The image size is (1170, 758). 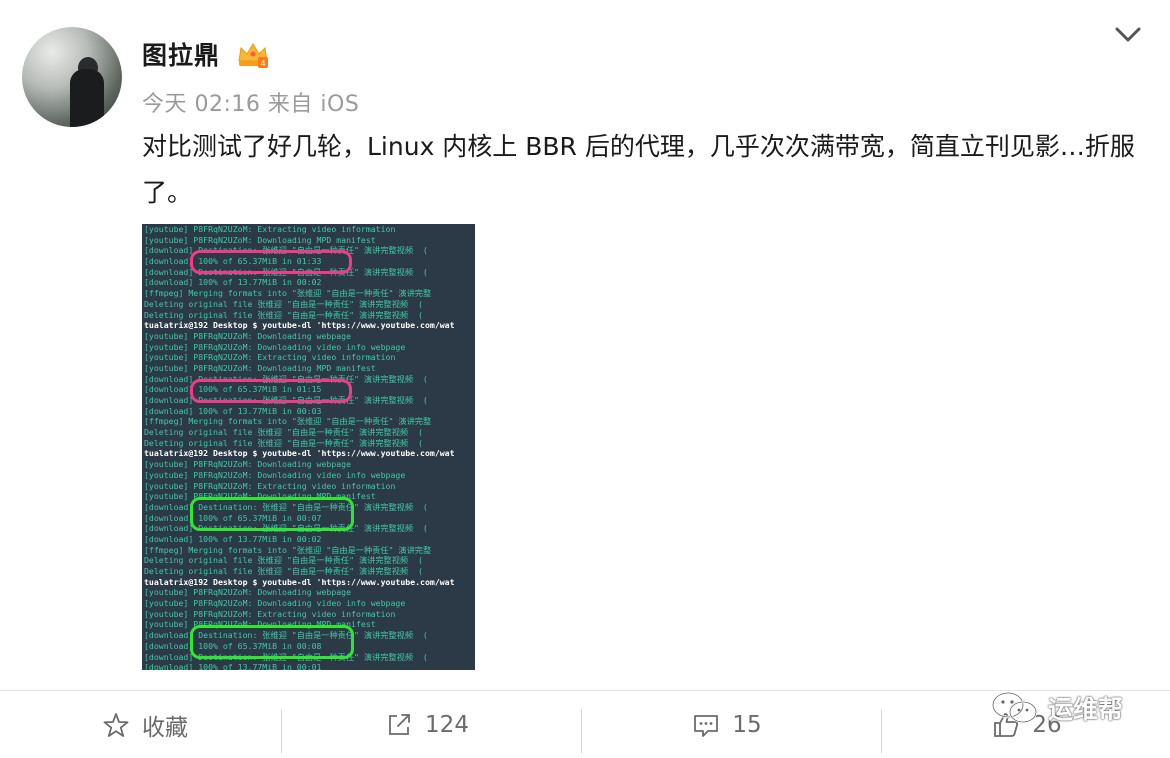 I want to click on favorite-button: 收藏, so click(x=145, y=724).